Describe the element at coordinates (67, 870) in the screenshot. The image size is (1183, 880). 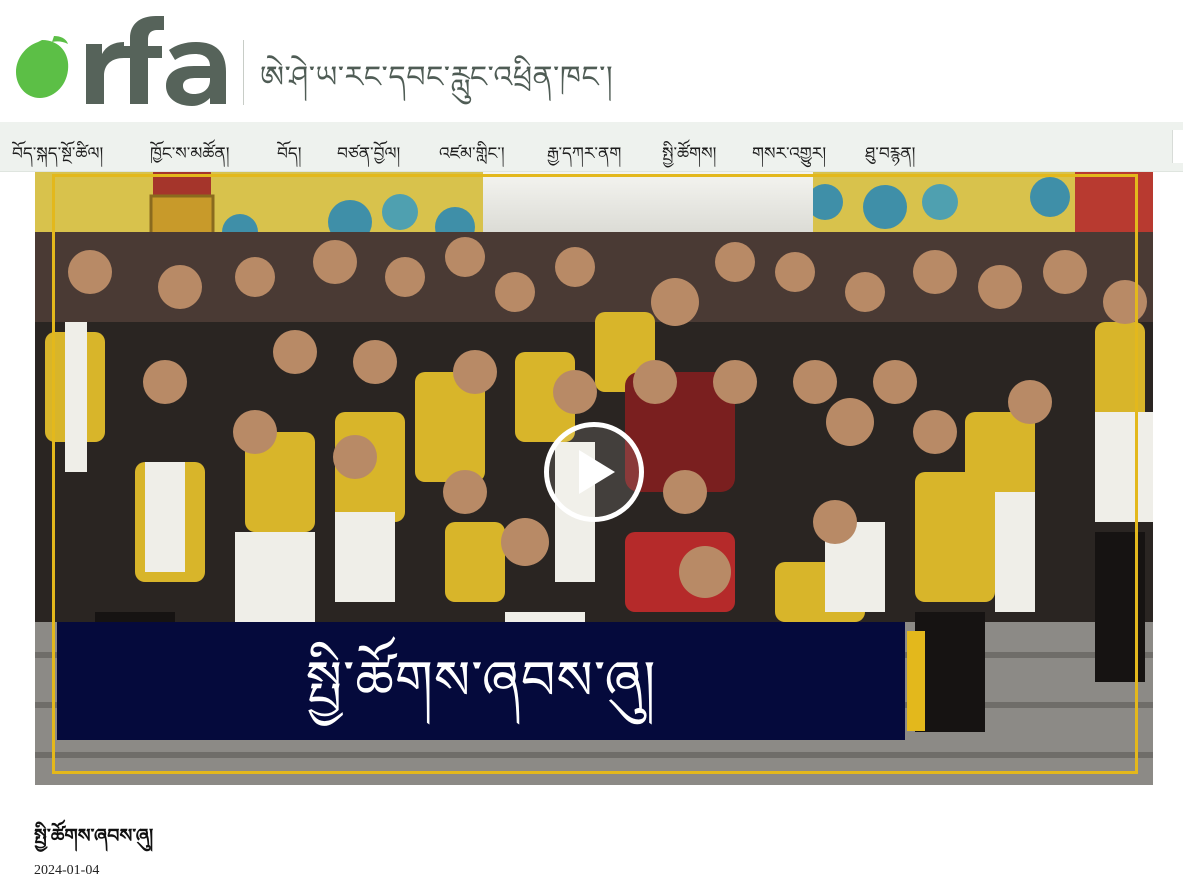
I see `article-date: 2024-01-04` at that location.